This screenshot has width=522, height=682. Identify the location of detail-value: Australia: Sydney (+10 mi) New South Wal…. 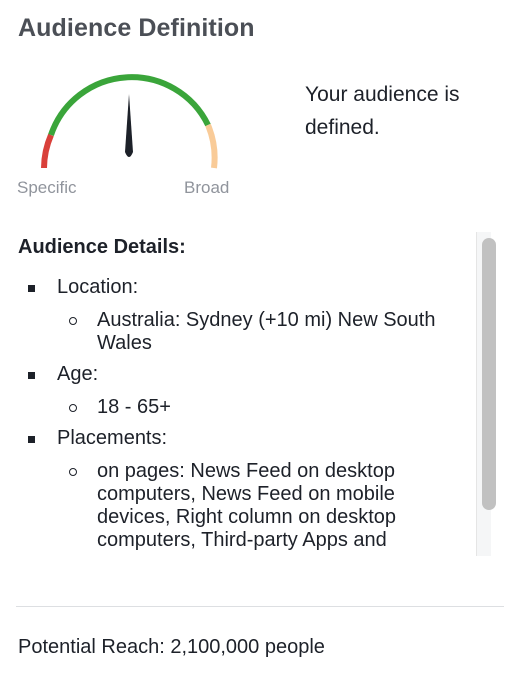
(257, 332).